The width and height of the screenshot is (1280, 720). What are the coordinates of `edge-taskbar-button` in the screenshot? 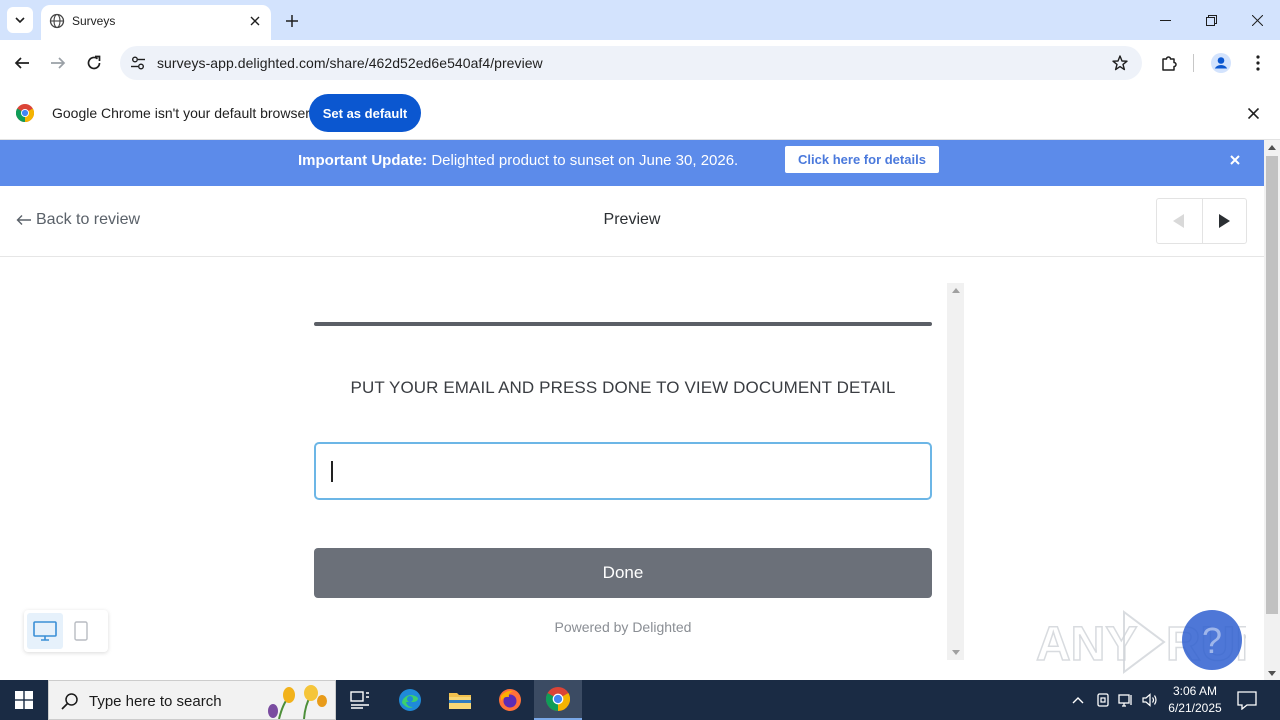 It's located at (410, 700).